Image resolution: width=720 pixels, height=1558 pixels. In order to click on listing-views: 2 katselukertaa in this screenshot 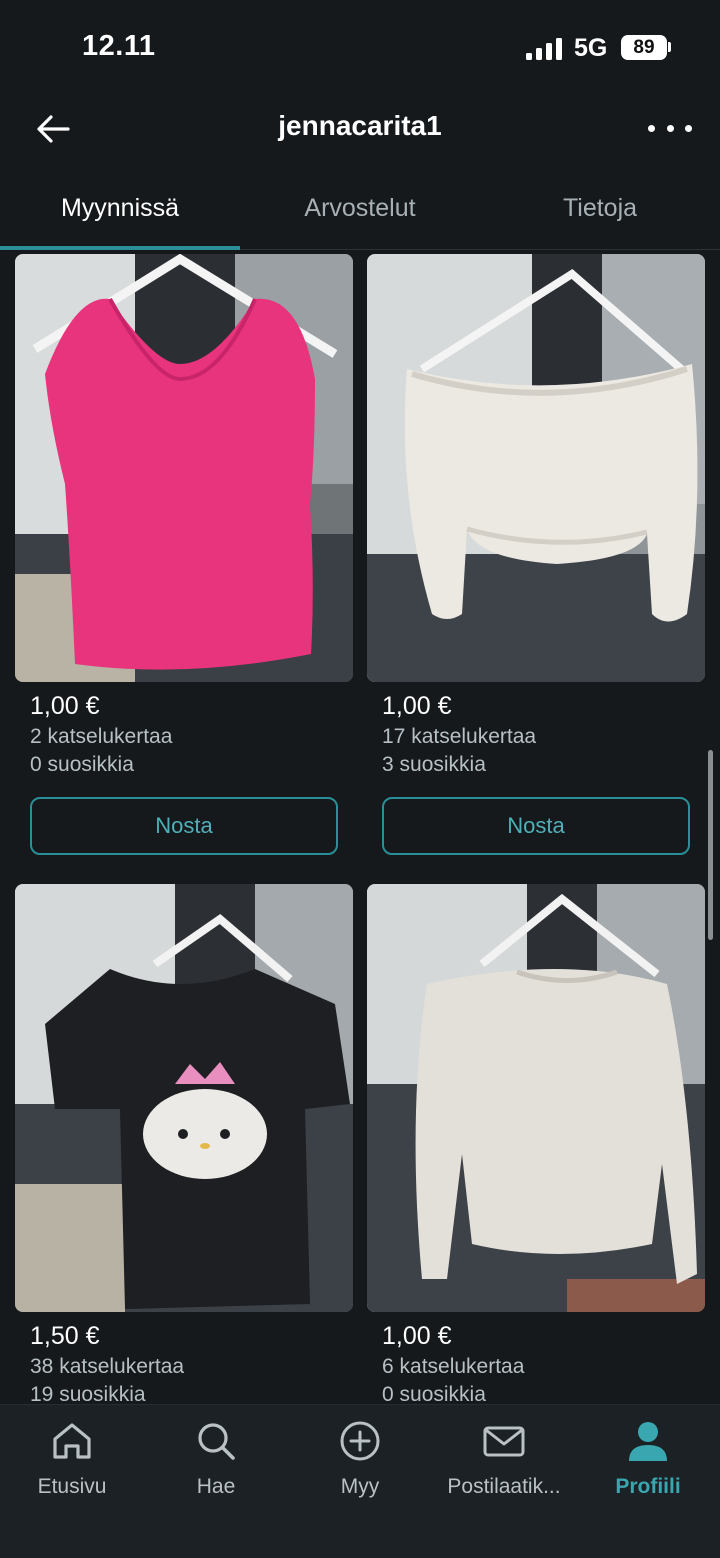, I will do `click(101, 736)`.